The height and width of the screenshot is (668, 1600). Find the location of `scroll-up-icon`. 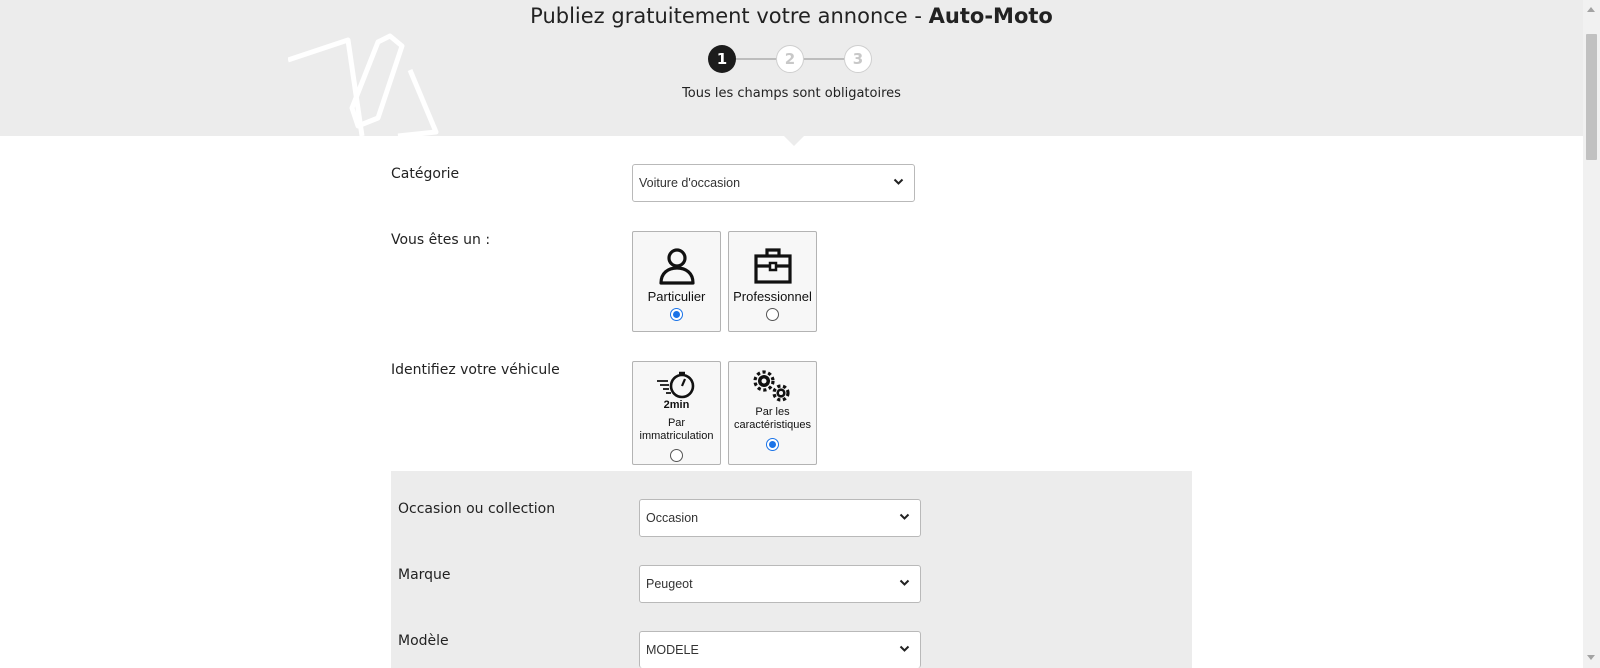

scroll-up-icon is located at coordinates (1591, 9).